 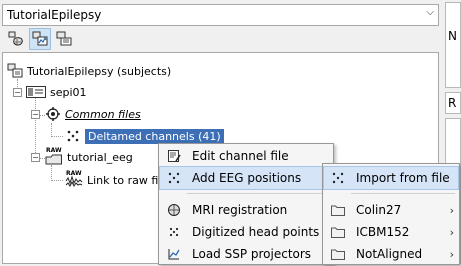 I want to click on menu-item-mri-registration: MRI registration ›, so click(x=246, y=210).